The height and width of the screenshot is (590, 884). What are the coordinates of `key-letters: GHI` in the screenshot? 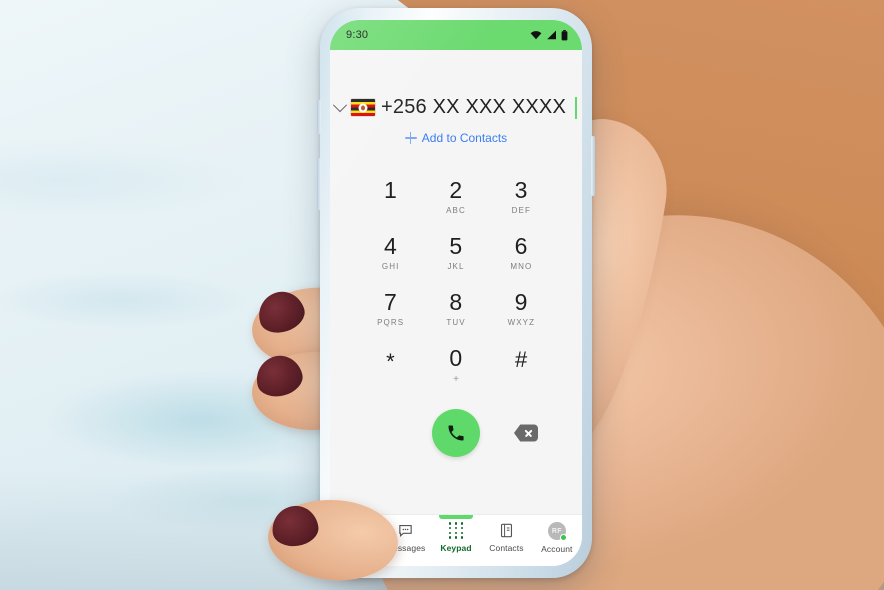 It's located at (390, 266).